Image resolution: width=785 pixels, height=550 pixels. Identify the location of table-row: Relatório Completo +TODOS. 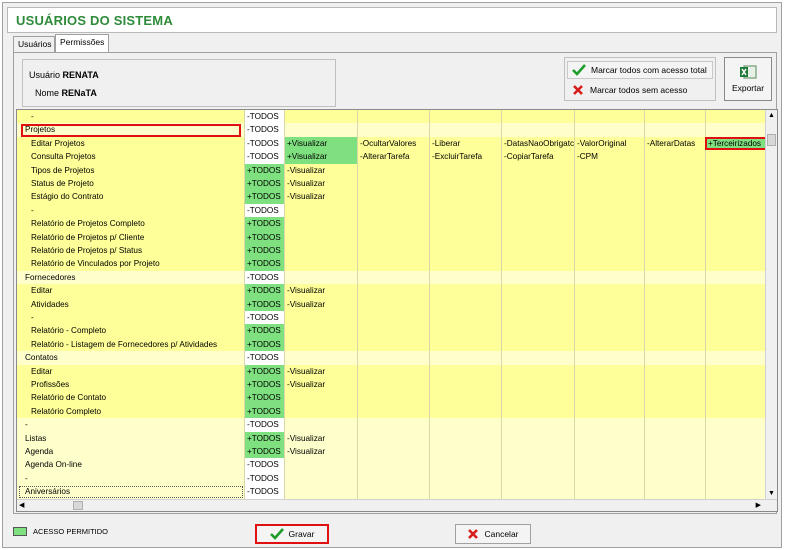
(397, 411).